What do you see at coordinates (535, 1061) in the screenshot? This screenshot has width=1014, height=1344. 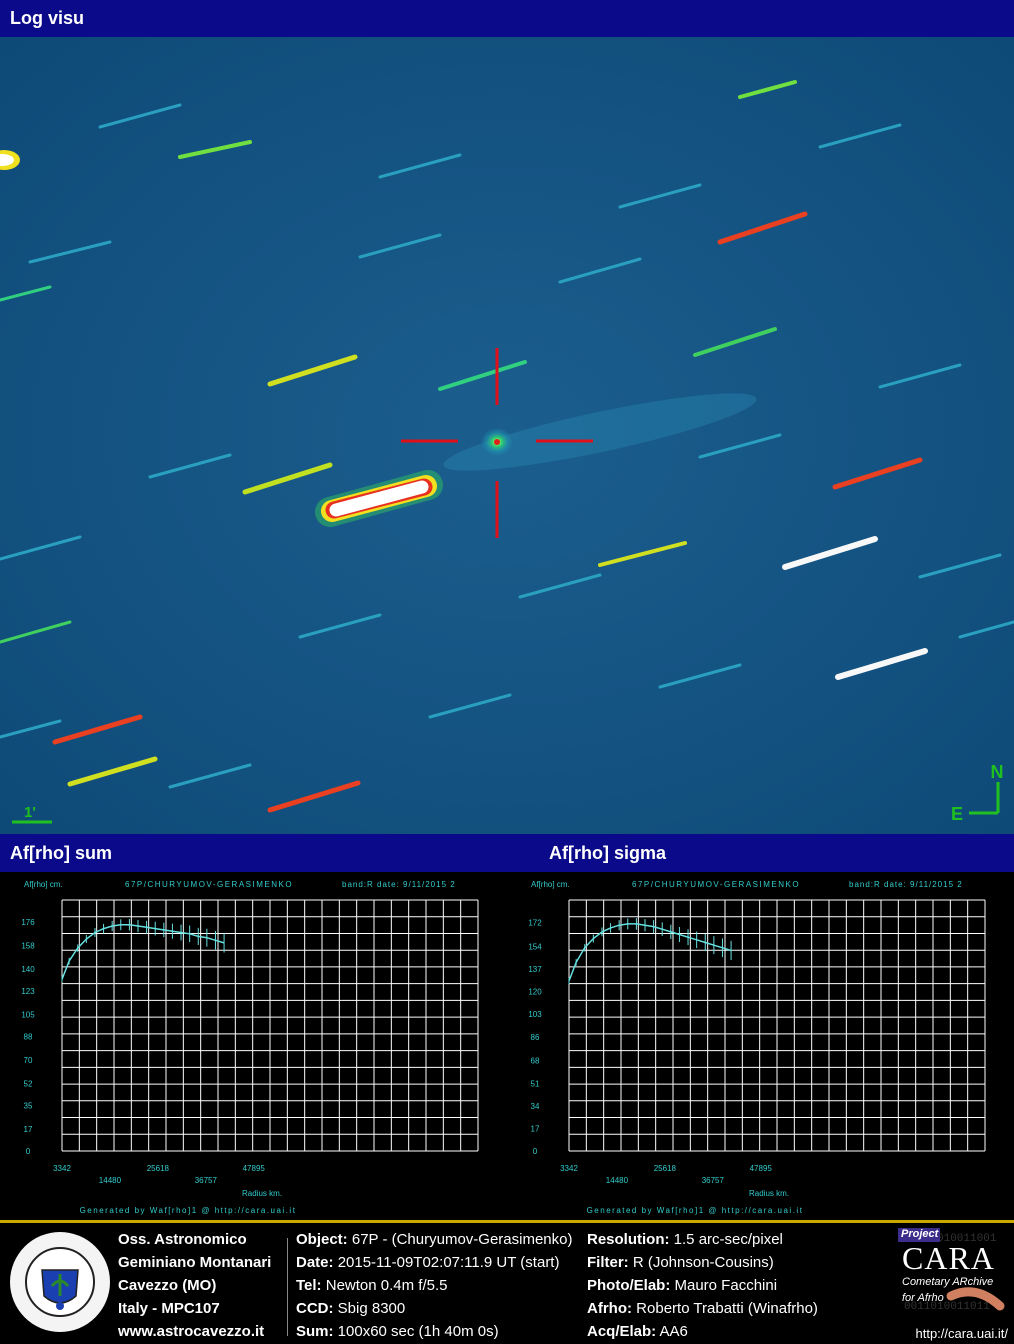 I see `y-tick-label: 68` at bounding box center [535, 1061].